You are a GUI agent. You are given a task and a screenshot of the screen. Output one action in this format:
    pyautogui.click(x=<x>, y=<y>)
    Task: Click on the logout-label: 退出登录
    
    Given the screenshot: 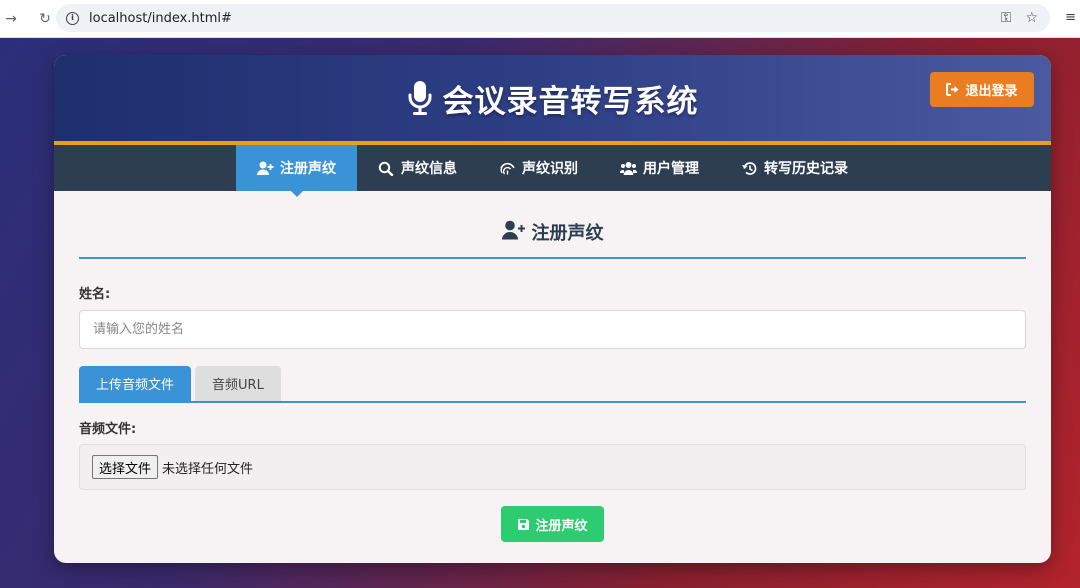 What is the action you would take?
    pyautogui.click(x=991, y=91)
    